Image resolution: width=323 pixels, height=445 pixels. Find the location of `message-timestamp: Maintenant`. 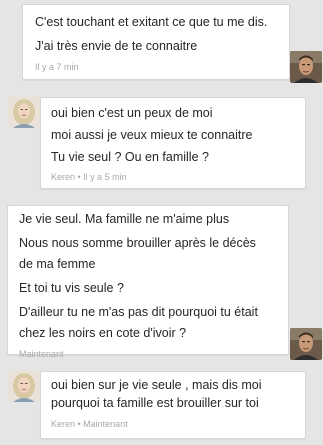

message-timestamp: Maintenant is located at coordinates (41, 354).